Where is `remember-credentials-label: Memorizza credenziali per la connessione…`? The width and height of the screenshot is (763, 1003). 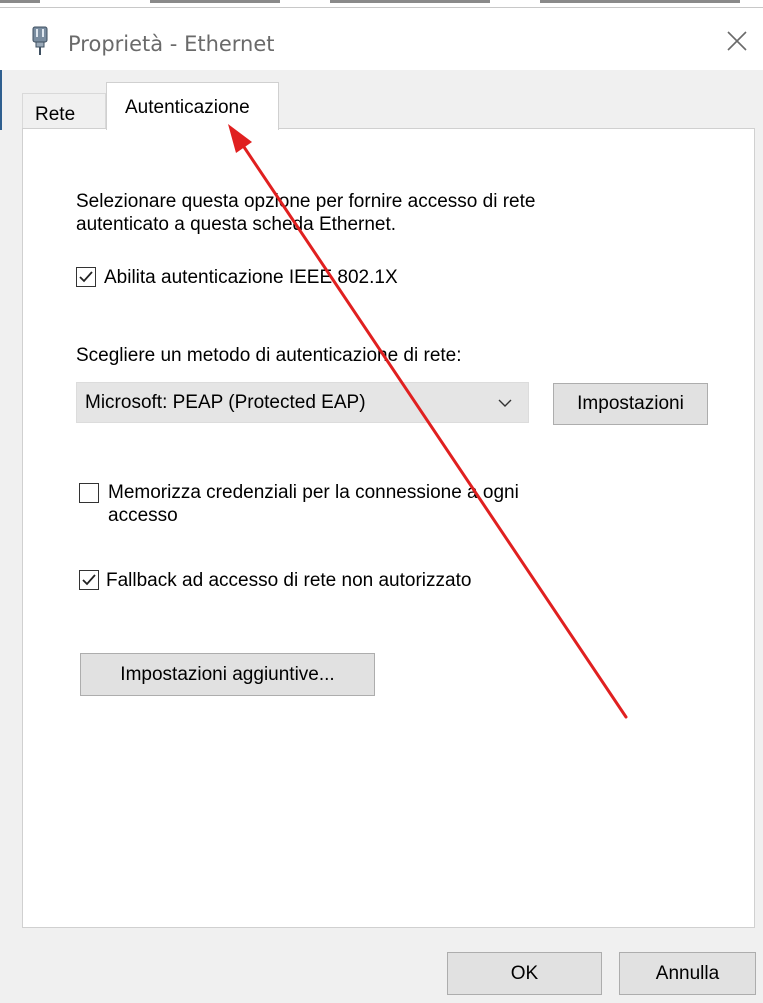
remember-credentials-label: Memorizza credenziali per la connessione… is located at coordinates (313, 504).